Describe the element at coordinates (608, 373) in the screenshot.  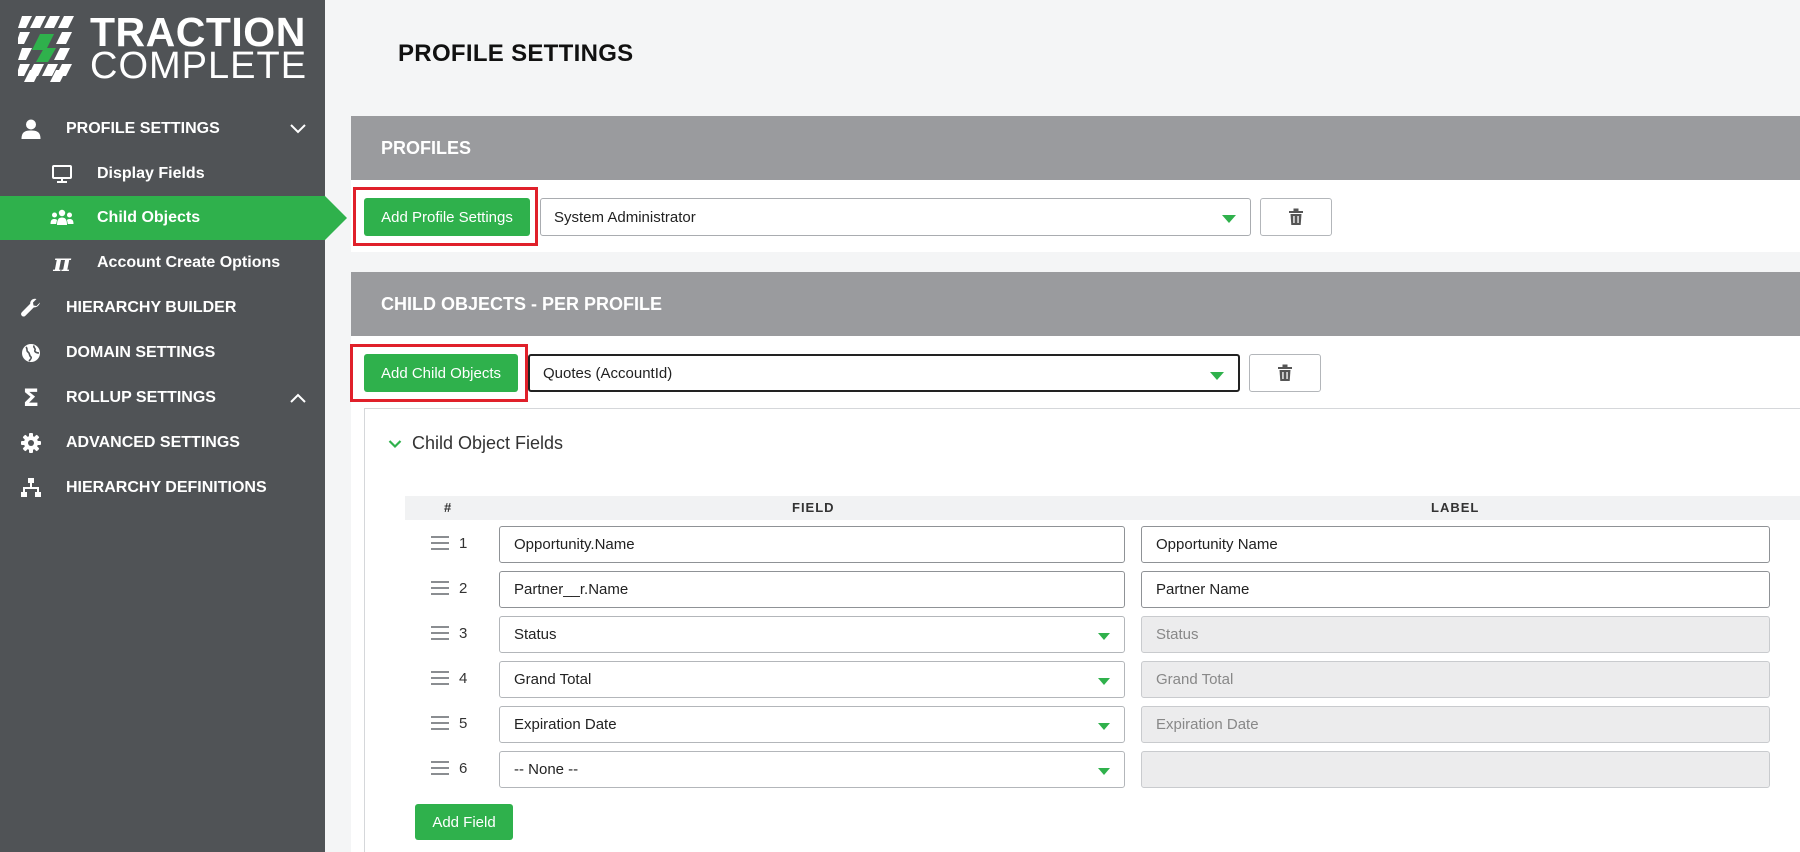
I see `child-object-select-value: Quotes (AccountId)` at that location.